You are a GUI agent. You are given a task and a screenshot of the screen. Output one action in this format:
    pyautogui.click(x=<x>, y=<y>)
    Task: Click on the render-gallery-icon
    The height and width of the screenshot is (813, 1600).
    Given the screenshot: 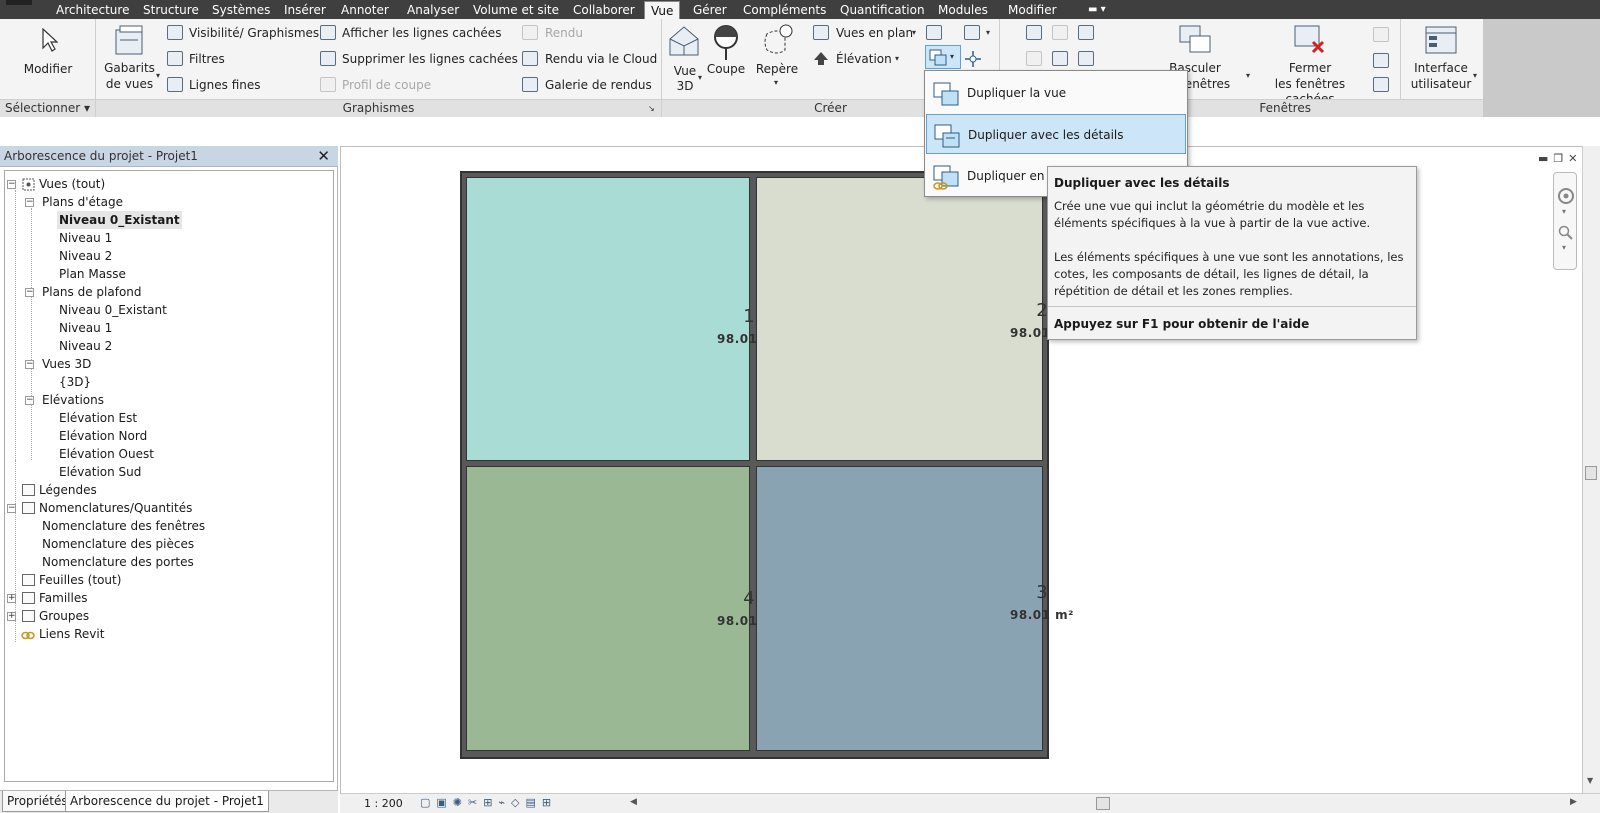 What is the action you would take?
    pyautogui.click(x=530, y=84)
    